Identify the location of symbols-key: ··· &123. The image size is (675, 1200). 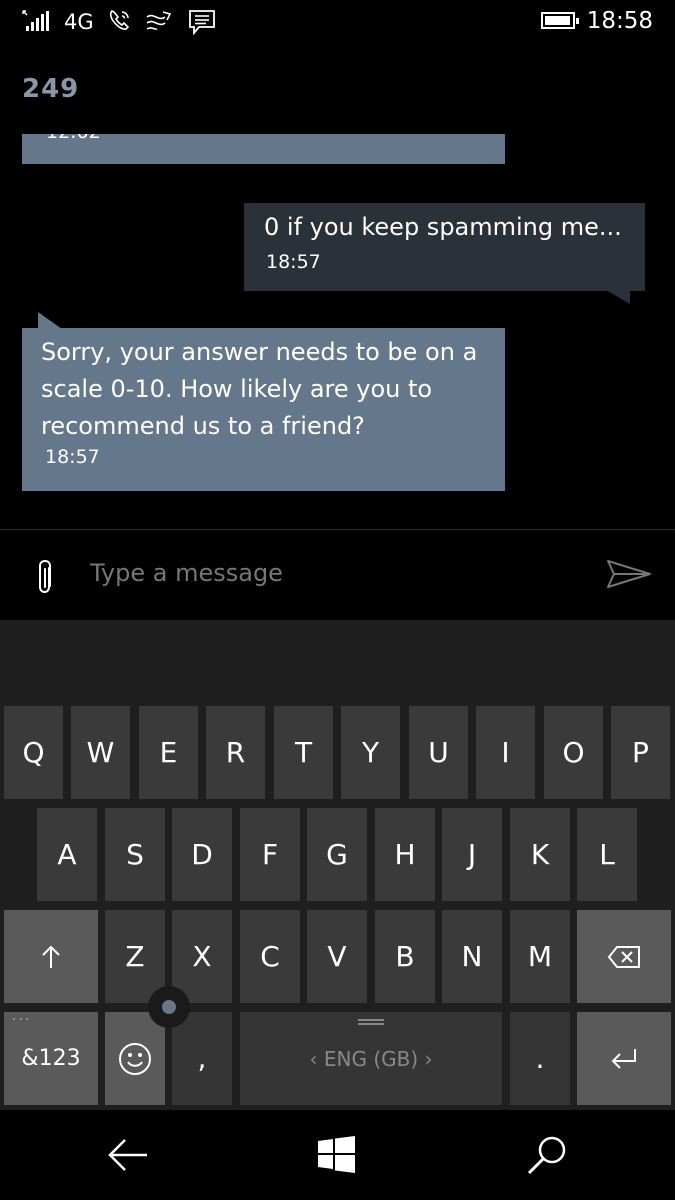
(51, 1058).